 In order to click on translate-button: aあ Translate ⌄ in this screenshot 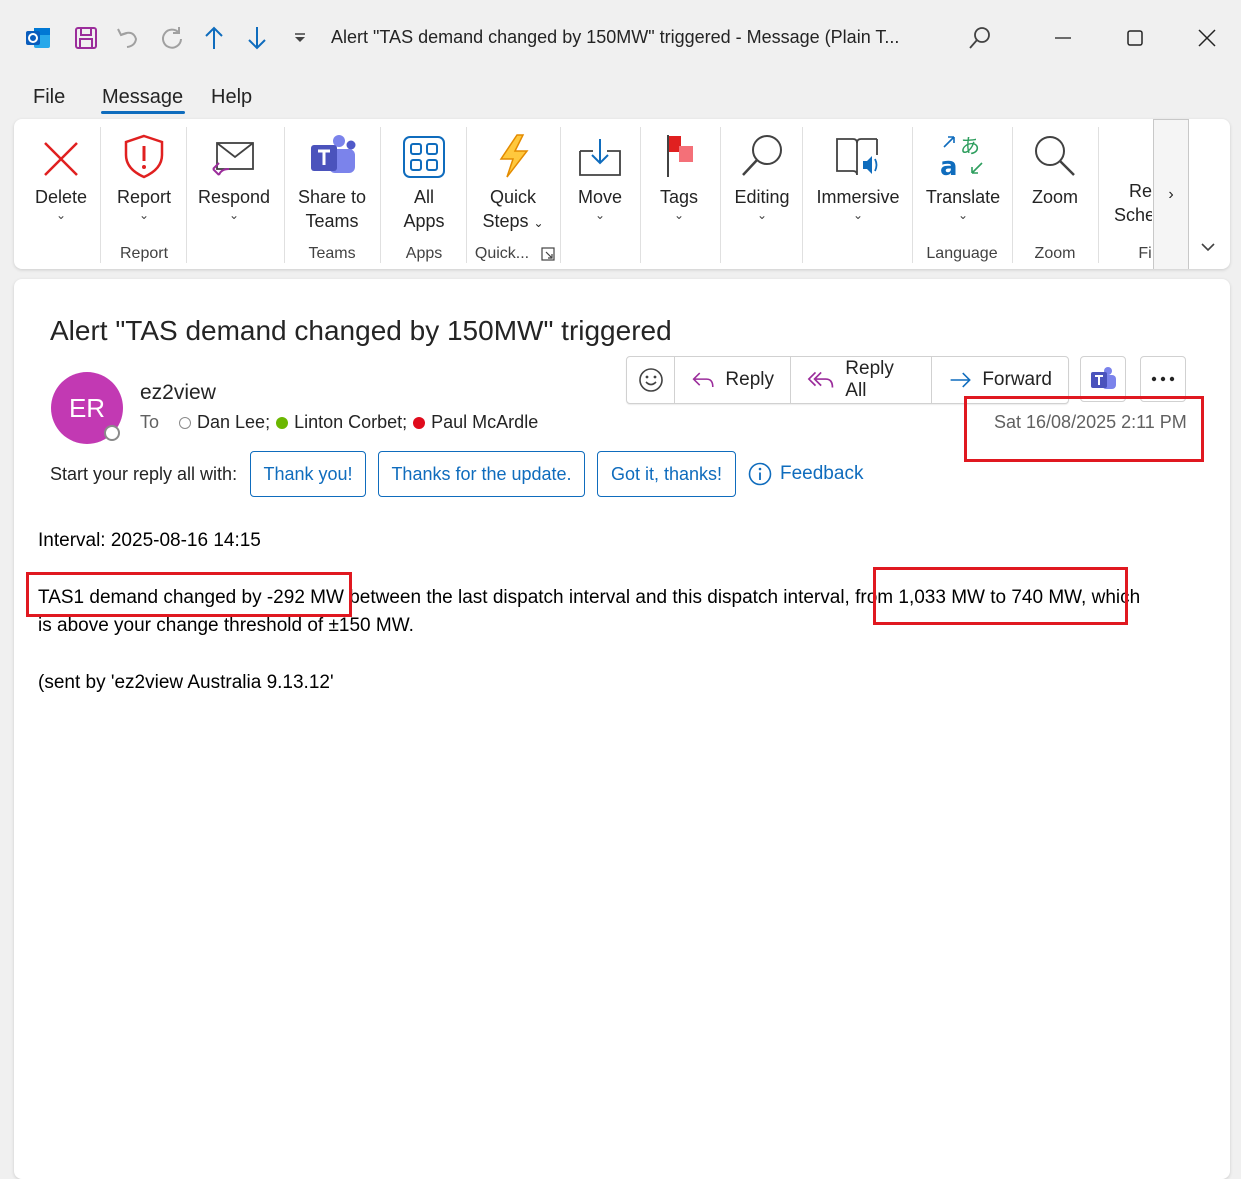, I will do `click(963, 184)`.